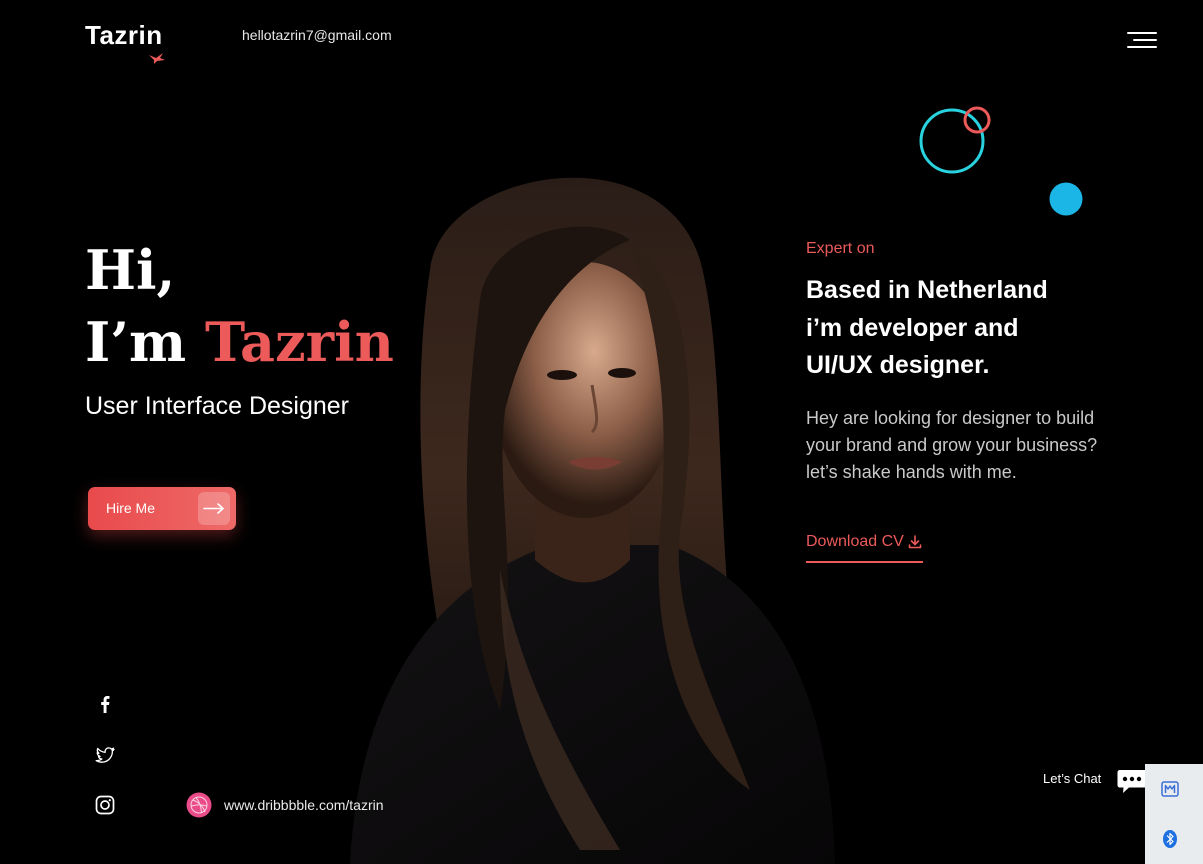  Describe the element at coordinates (105, 704) in the screenshot. I see `facebook-icon` at that location.